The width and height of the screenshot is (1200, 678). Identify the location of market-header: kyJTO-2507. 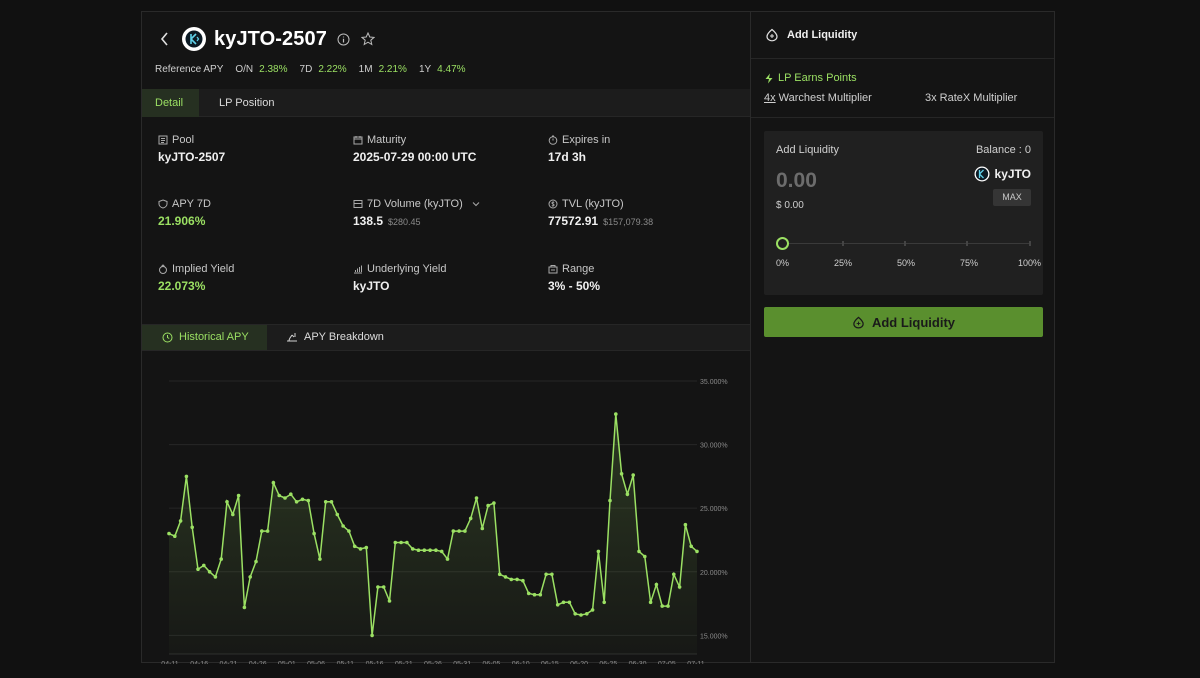
(265, 39).